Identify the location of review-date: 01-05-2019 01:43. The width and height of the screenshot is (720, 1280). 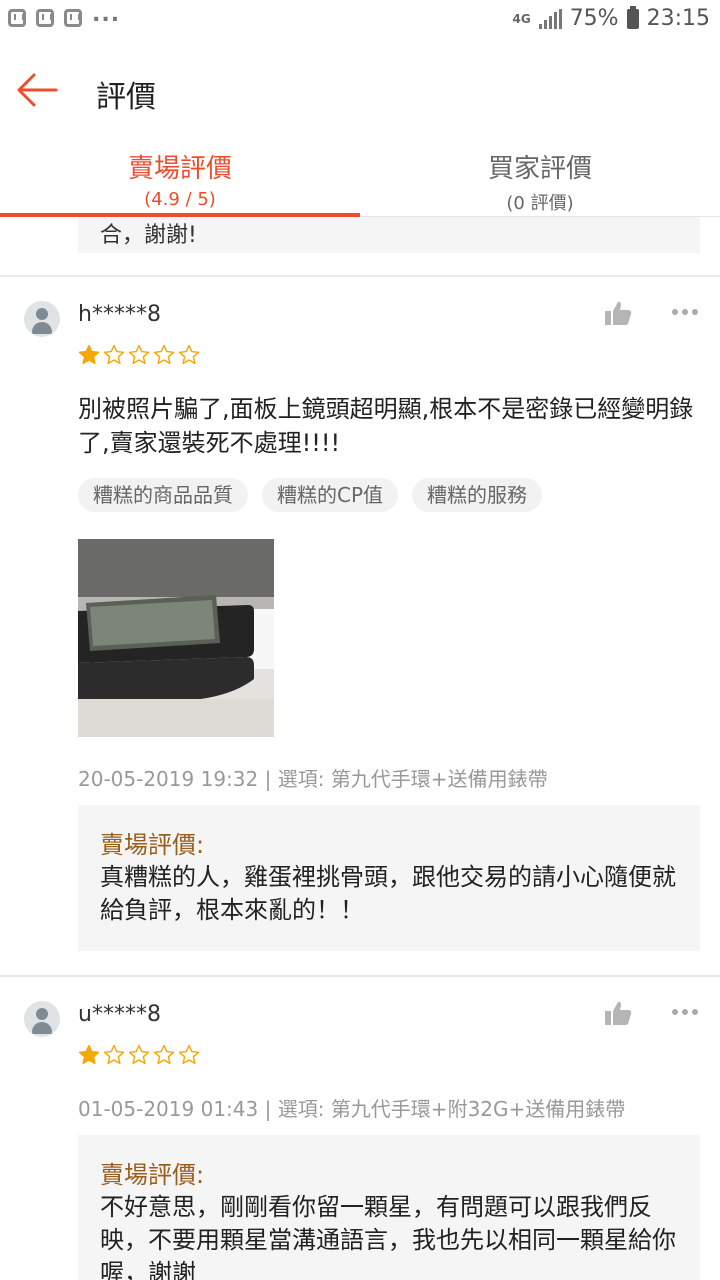
(168, 1109).